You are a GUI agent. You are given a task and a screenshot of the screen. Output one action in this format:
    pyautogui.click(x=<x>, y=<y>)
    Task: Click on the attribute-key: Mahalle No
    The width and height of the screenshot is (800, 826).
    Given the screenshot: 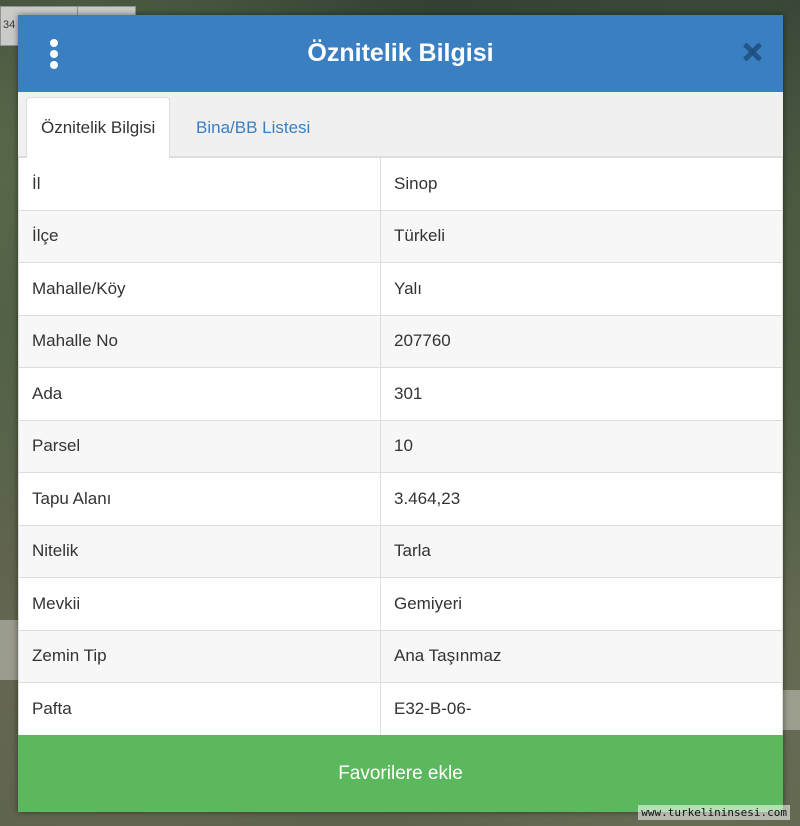 What is the action you would take?
    pyautogui.click(x=199, y=341)
    